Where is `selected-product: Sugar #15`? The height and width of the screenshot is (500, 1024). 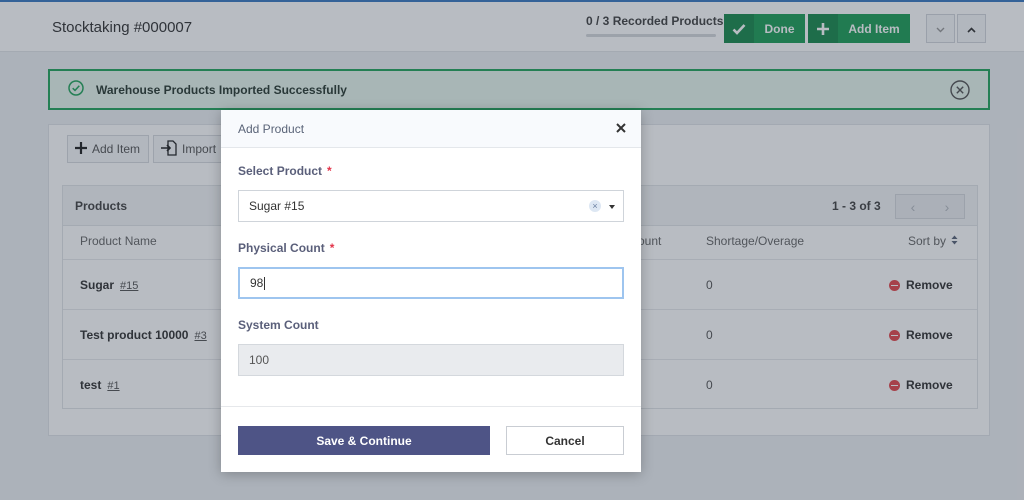 selected-product: Sugar #15 is located at coordinates (277, 206).